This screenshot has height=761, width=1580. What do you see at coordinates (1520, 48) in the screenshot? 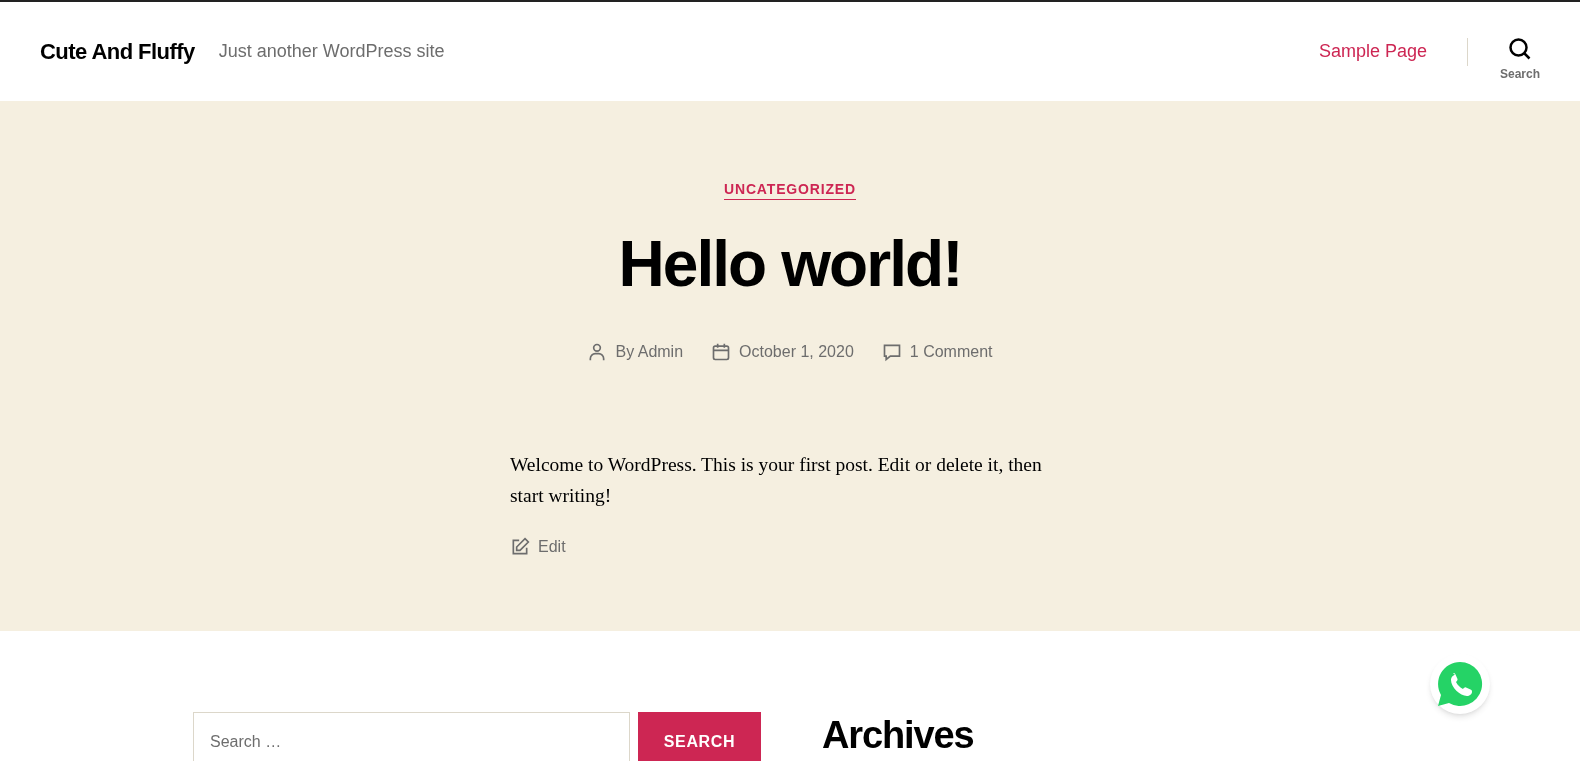
I see `search-icon` at bounding box center [1520, 48].